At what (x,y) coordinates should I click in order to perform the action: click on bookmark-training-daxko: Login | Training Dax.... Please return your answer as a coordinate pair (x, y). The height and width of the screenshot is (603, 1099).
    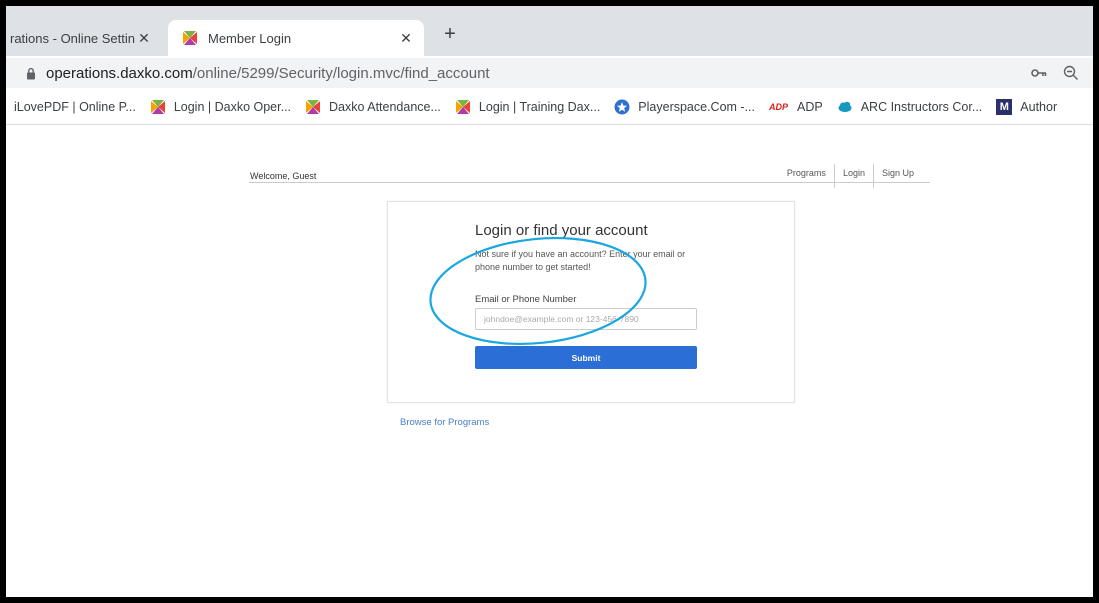
    Looking at the image, I should click on (527, 107).